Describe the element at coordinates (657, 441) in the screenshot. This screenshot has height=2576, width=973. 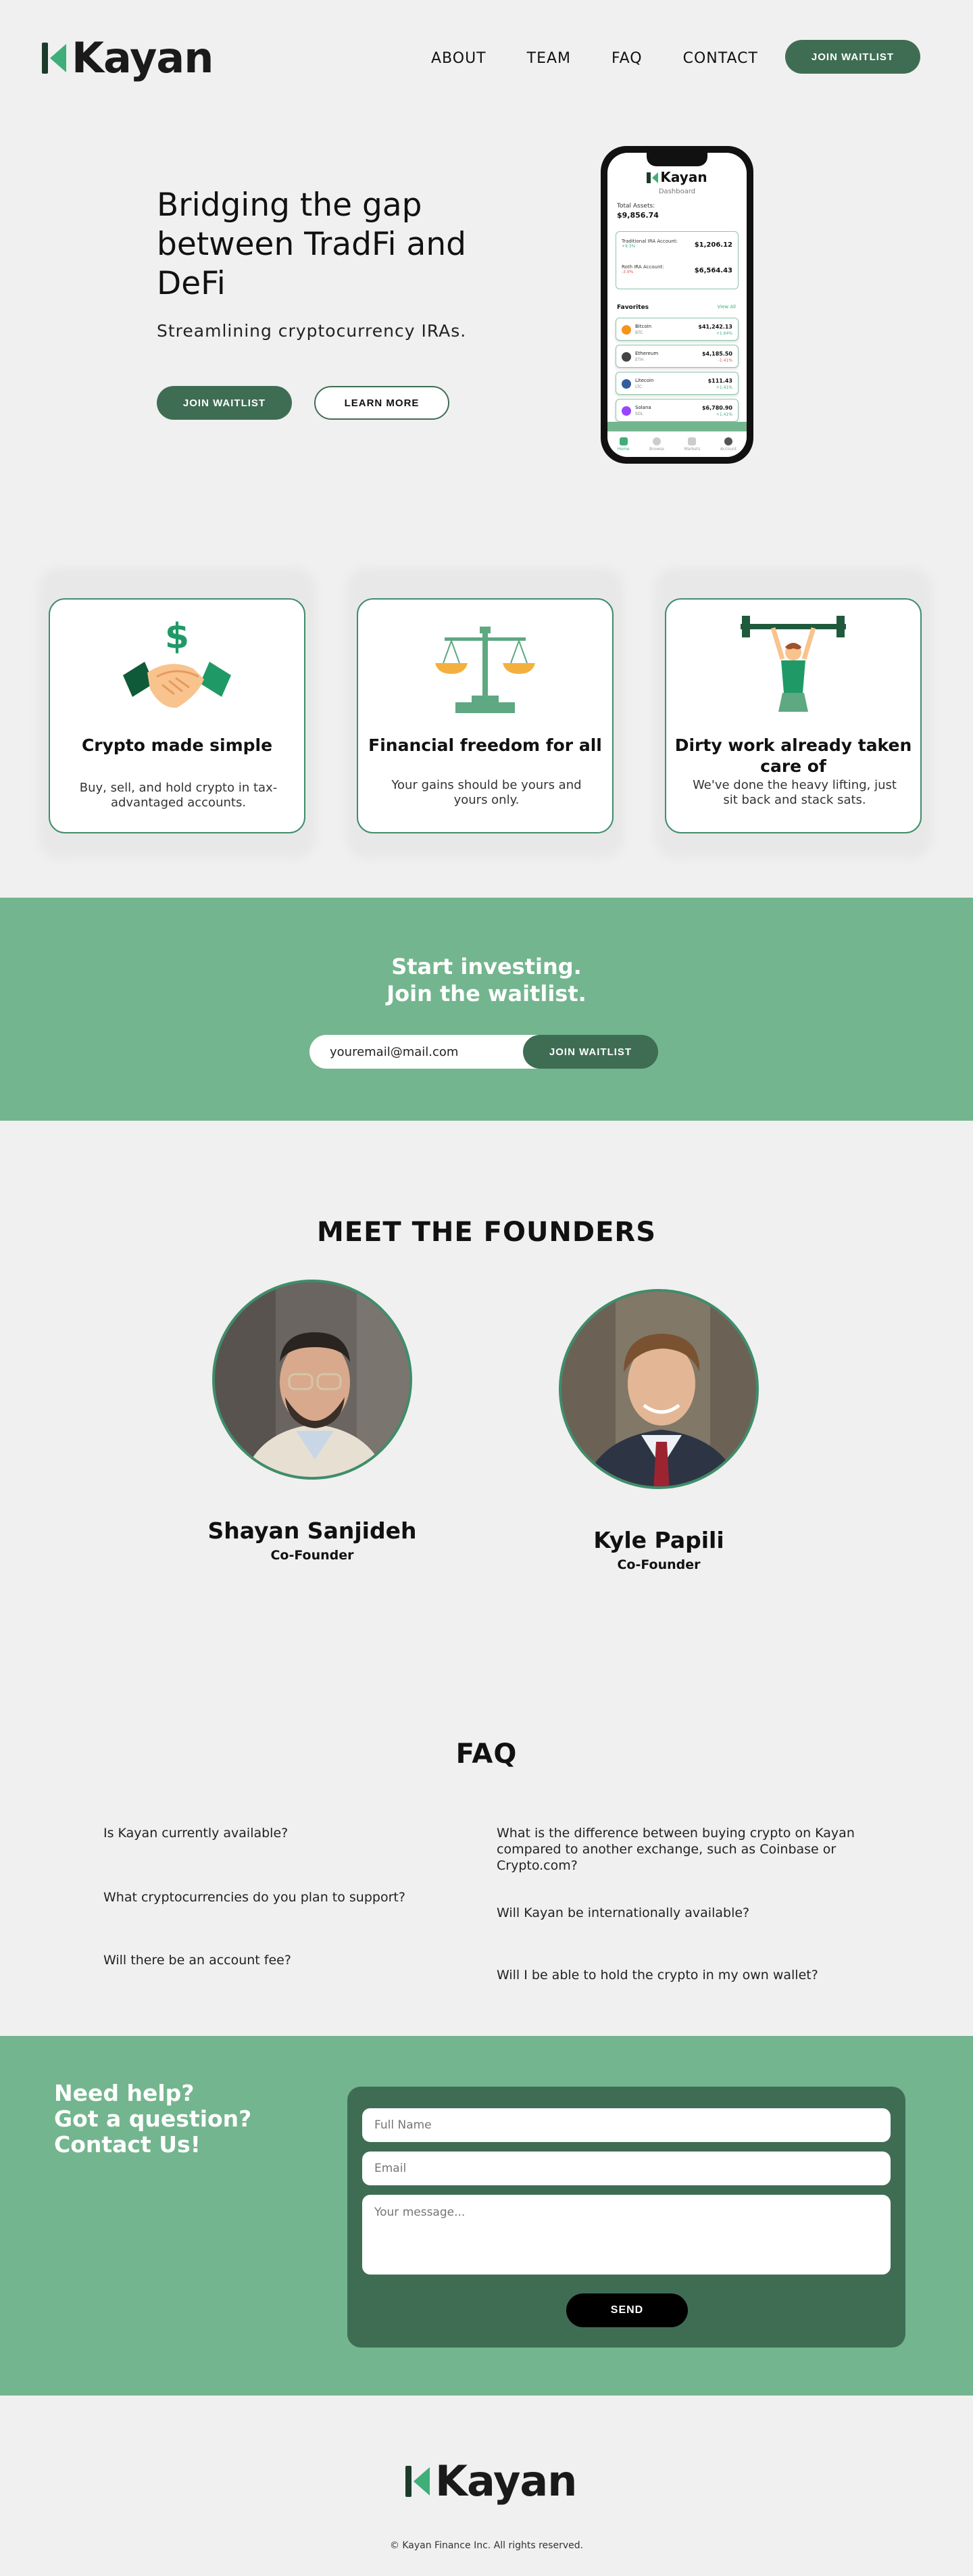
I see `compass-icon` at that location.